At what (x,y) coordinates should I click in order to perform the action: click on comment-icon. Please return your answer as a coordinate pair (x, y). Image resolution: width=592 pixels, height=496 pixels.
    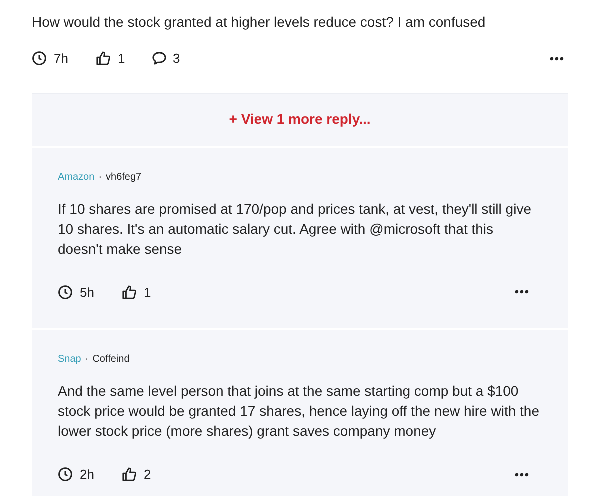
    Looking at the image, I should click on (159, 58).